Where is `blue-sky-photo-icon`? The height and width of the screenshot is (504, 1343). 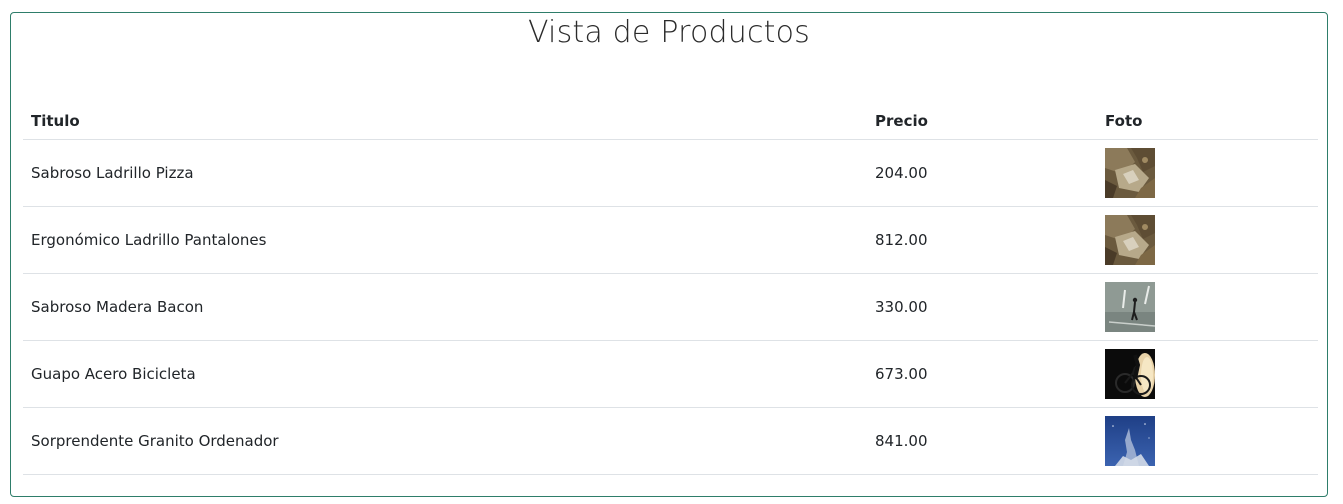 blue-sky-photo-icon is located at coordinates (1130, 441).